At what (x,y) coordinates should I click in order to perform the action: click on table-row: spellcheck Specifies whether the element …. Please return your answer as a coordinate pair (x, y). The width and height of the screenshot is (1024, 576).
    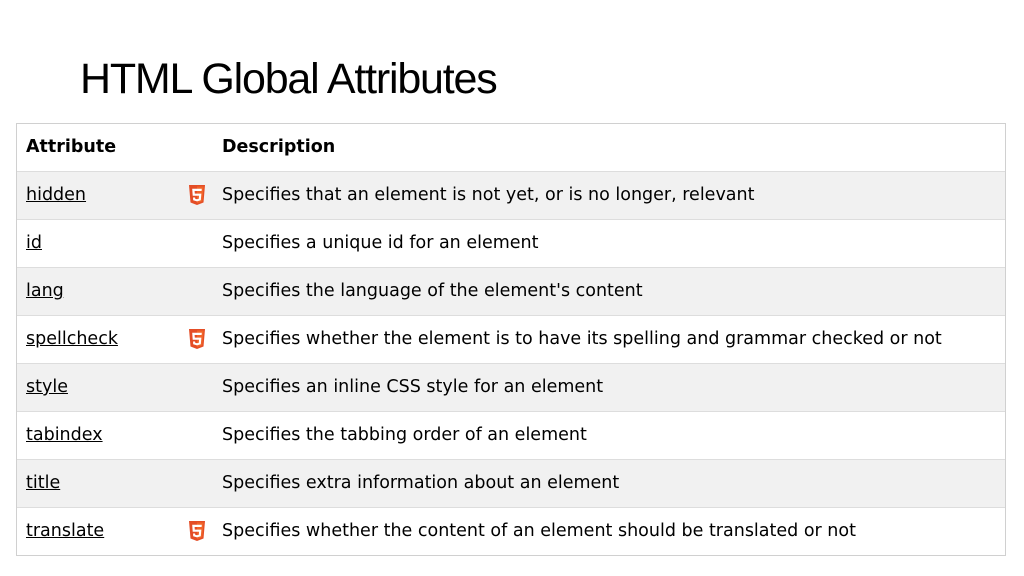
    Looking at the image, I should click on (511, 339).